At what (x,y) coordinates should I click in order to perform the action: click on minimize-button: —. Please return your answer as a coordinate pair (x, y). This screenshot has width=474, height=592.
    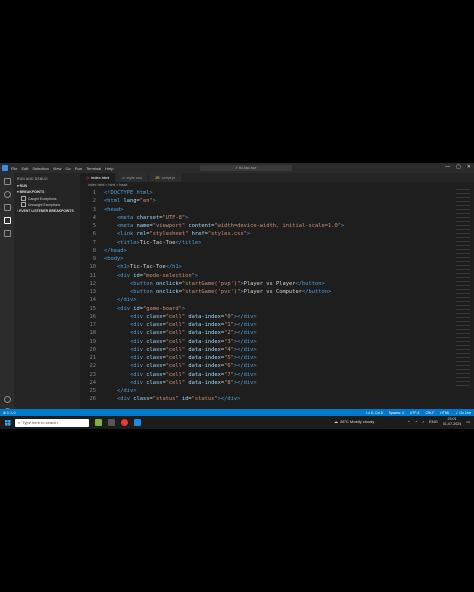
    Looking at the image, I should click on (447, 167).